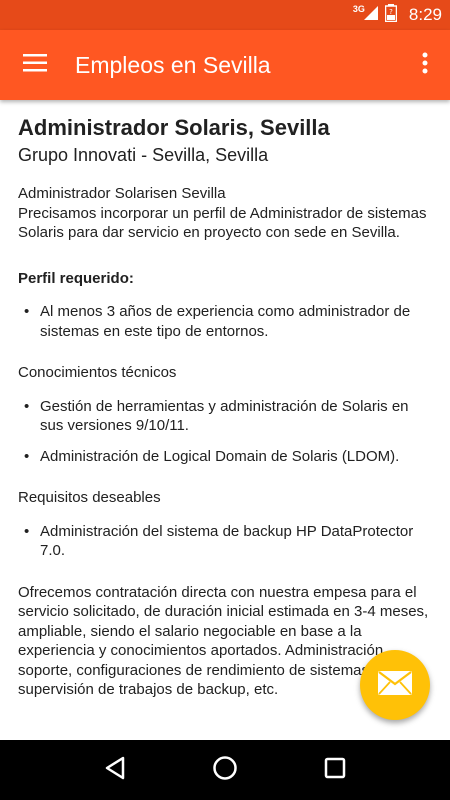  Describe the element at coordinates (173, 64) in the screenshot. I see `app-title: Empleos en Sevilla` at that location.